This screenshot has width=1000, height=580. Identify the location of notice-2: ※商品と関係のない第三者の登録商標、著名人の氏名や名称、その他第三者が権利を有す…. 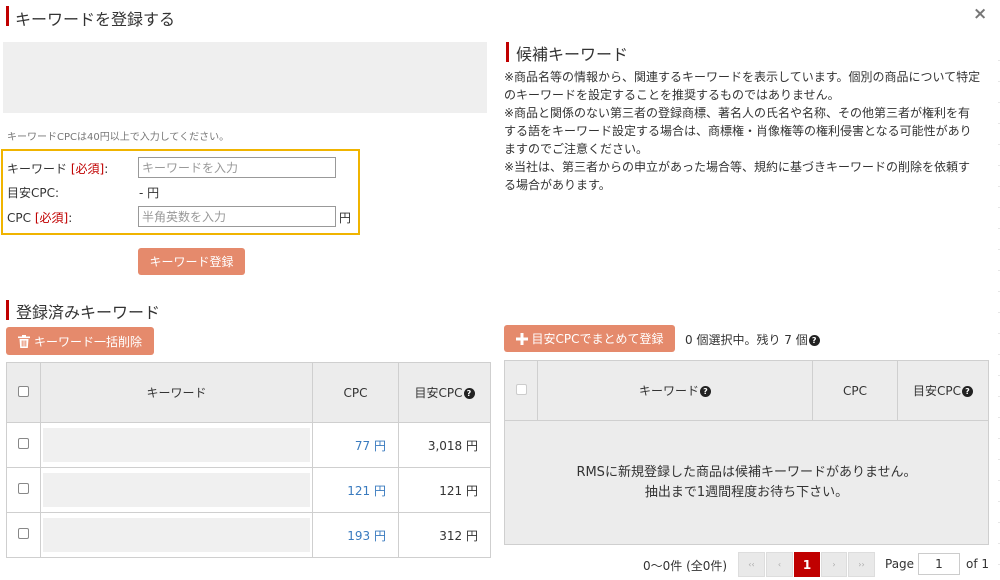
(738, 131).